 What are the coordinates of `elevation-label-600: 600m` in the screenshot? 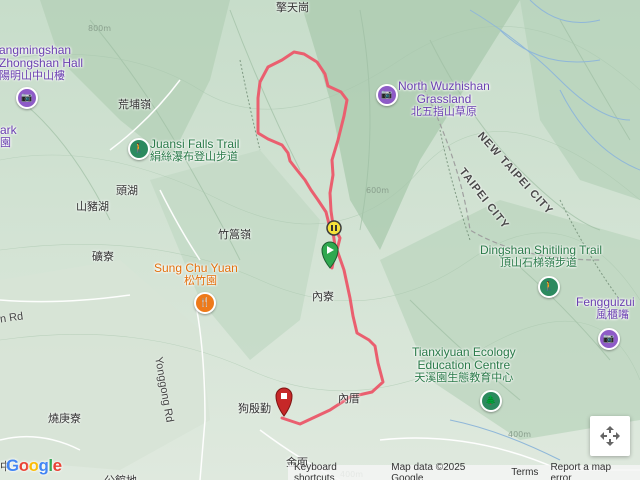 It's located at (378, 190).